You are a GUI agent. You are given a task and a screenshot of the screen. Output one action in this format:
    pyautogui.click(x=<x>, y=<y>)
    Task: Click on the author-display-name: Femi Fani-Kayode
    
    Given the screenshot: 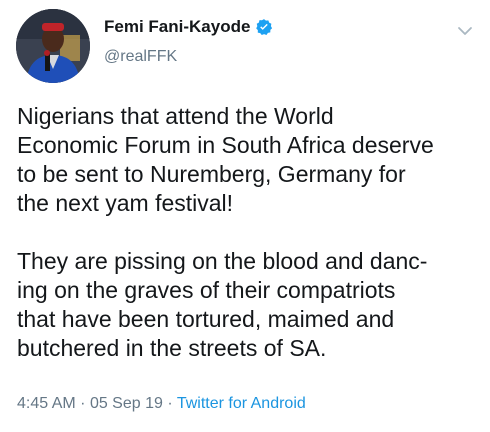 What is the action you would take?
    pyautogui.click(x=177, y=27)
    